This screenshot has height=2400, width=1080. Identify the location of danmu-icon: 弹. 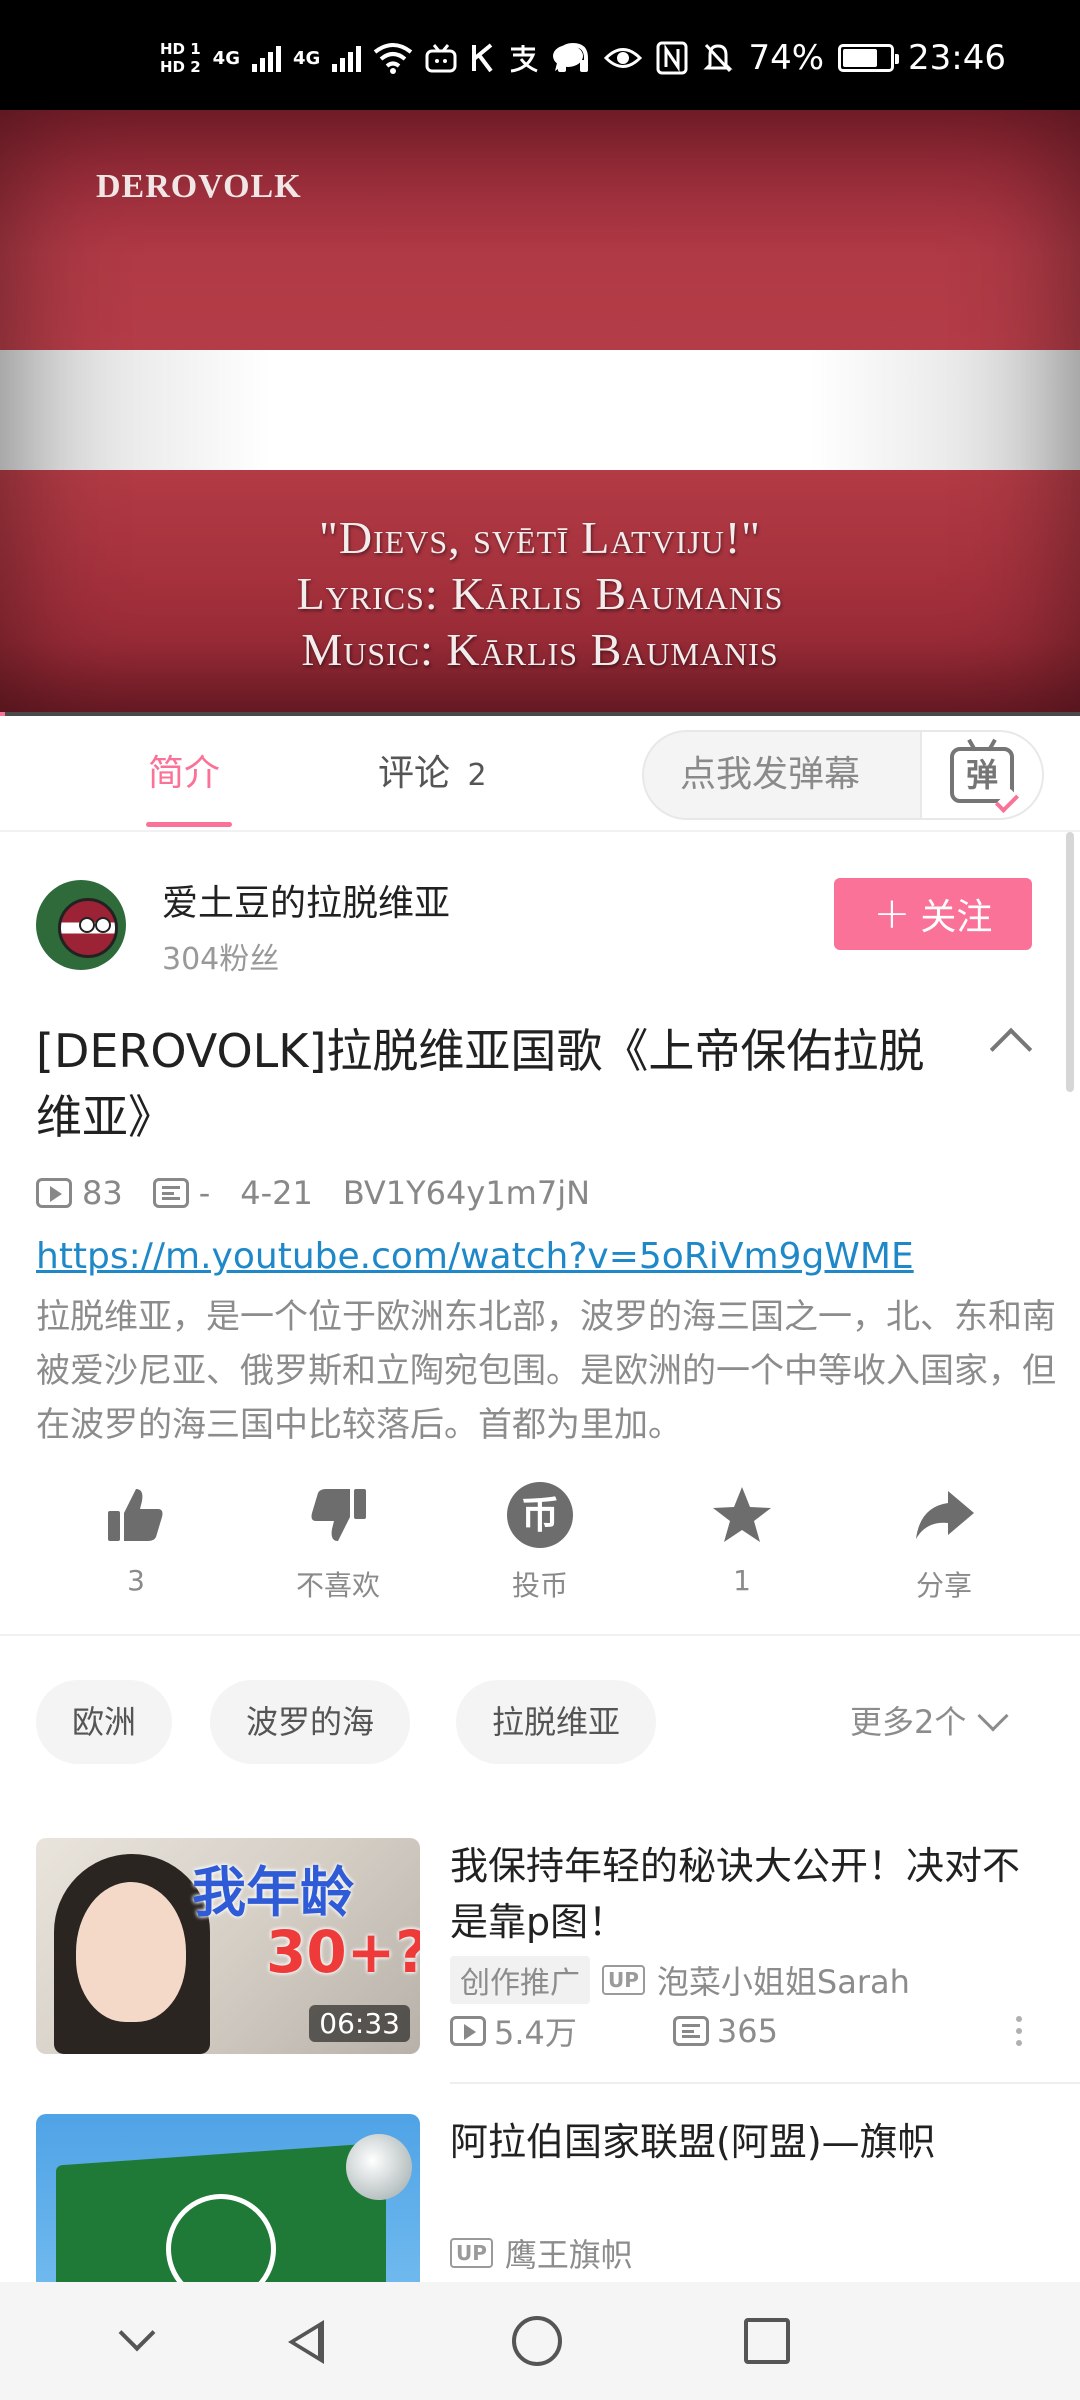
(985, 780).